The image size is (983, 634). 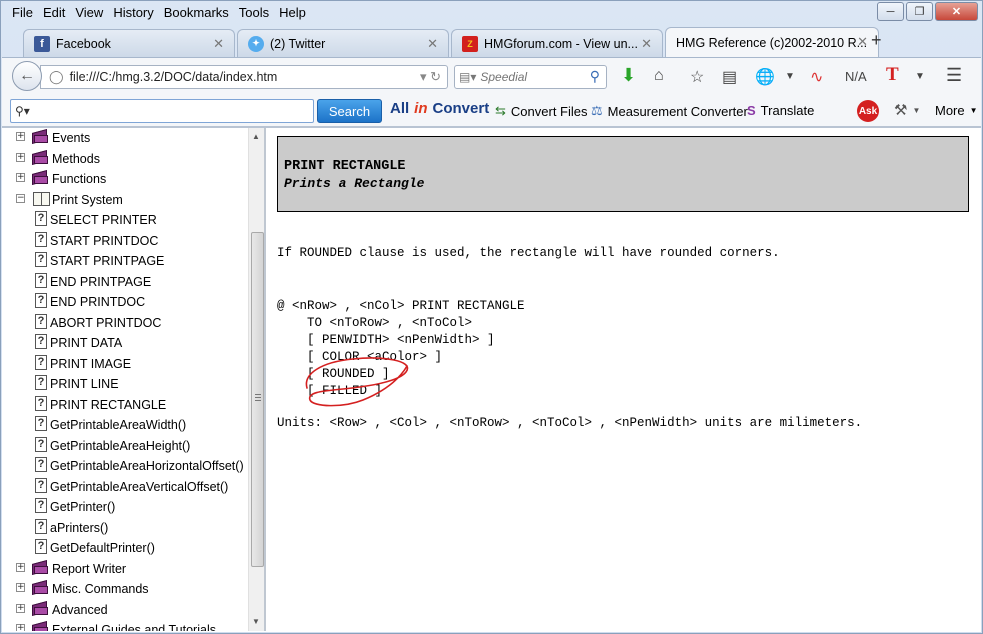 I want to click on menu-tools: Tools, so click(x=254, y=13).